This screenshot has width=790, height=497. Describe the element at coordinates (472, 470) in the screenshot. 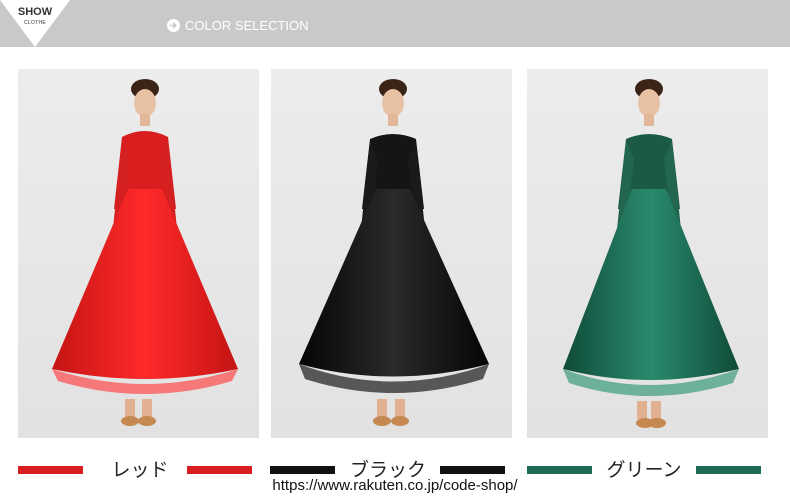

I see `color-bar-black-right` at that location.